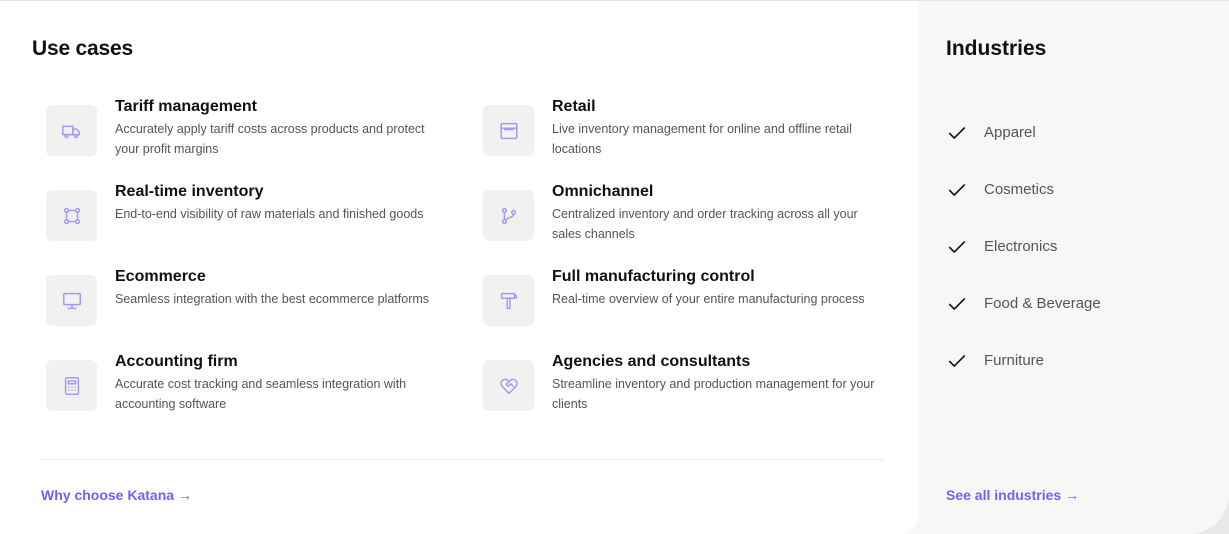 The width and height of the screenshot is (1229, 534). What do you see at coordinates (1021, 246) in the screenshot?
I see `industry-label: Electronics` at bounding box center [1021, 246].